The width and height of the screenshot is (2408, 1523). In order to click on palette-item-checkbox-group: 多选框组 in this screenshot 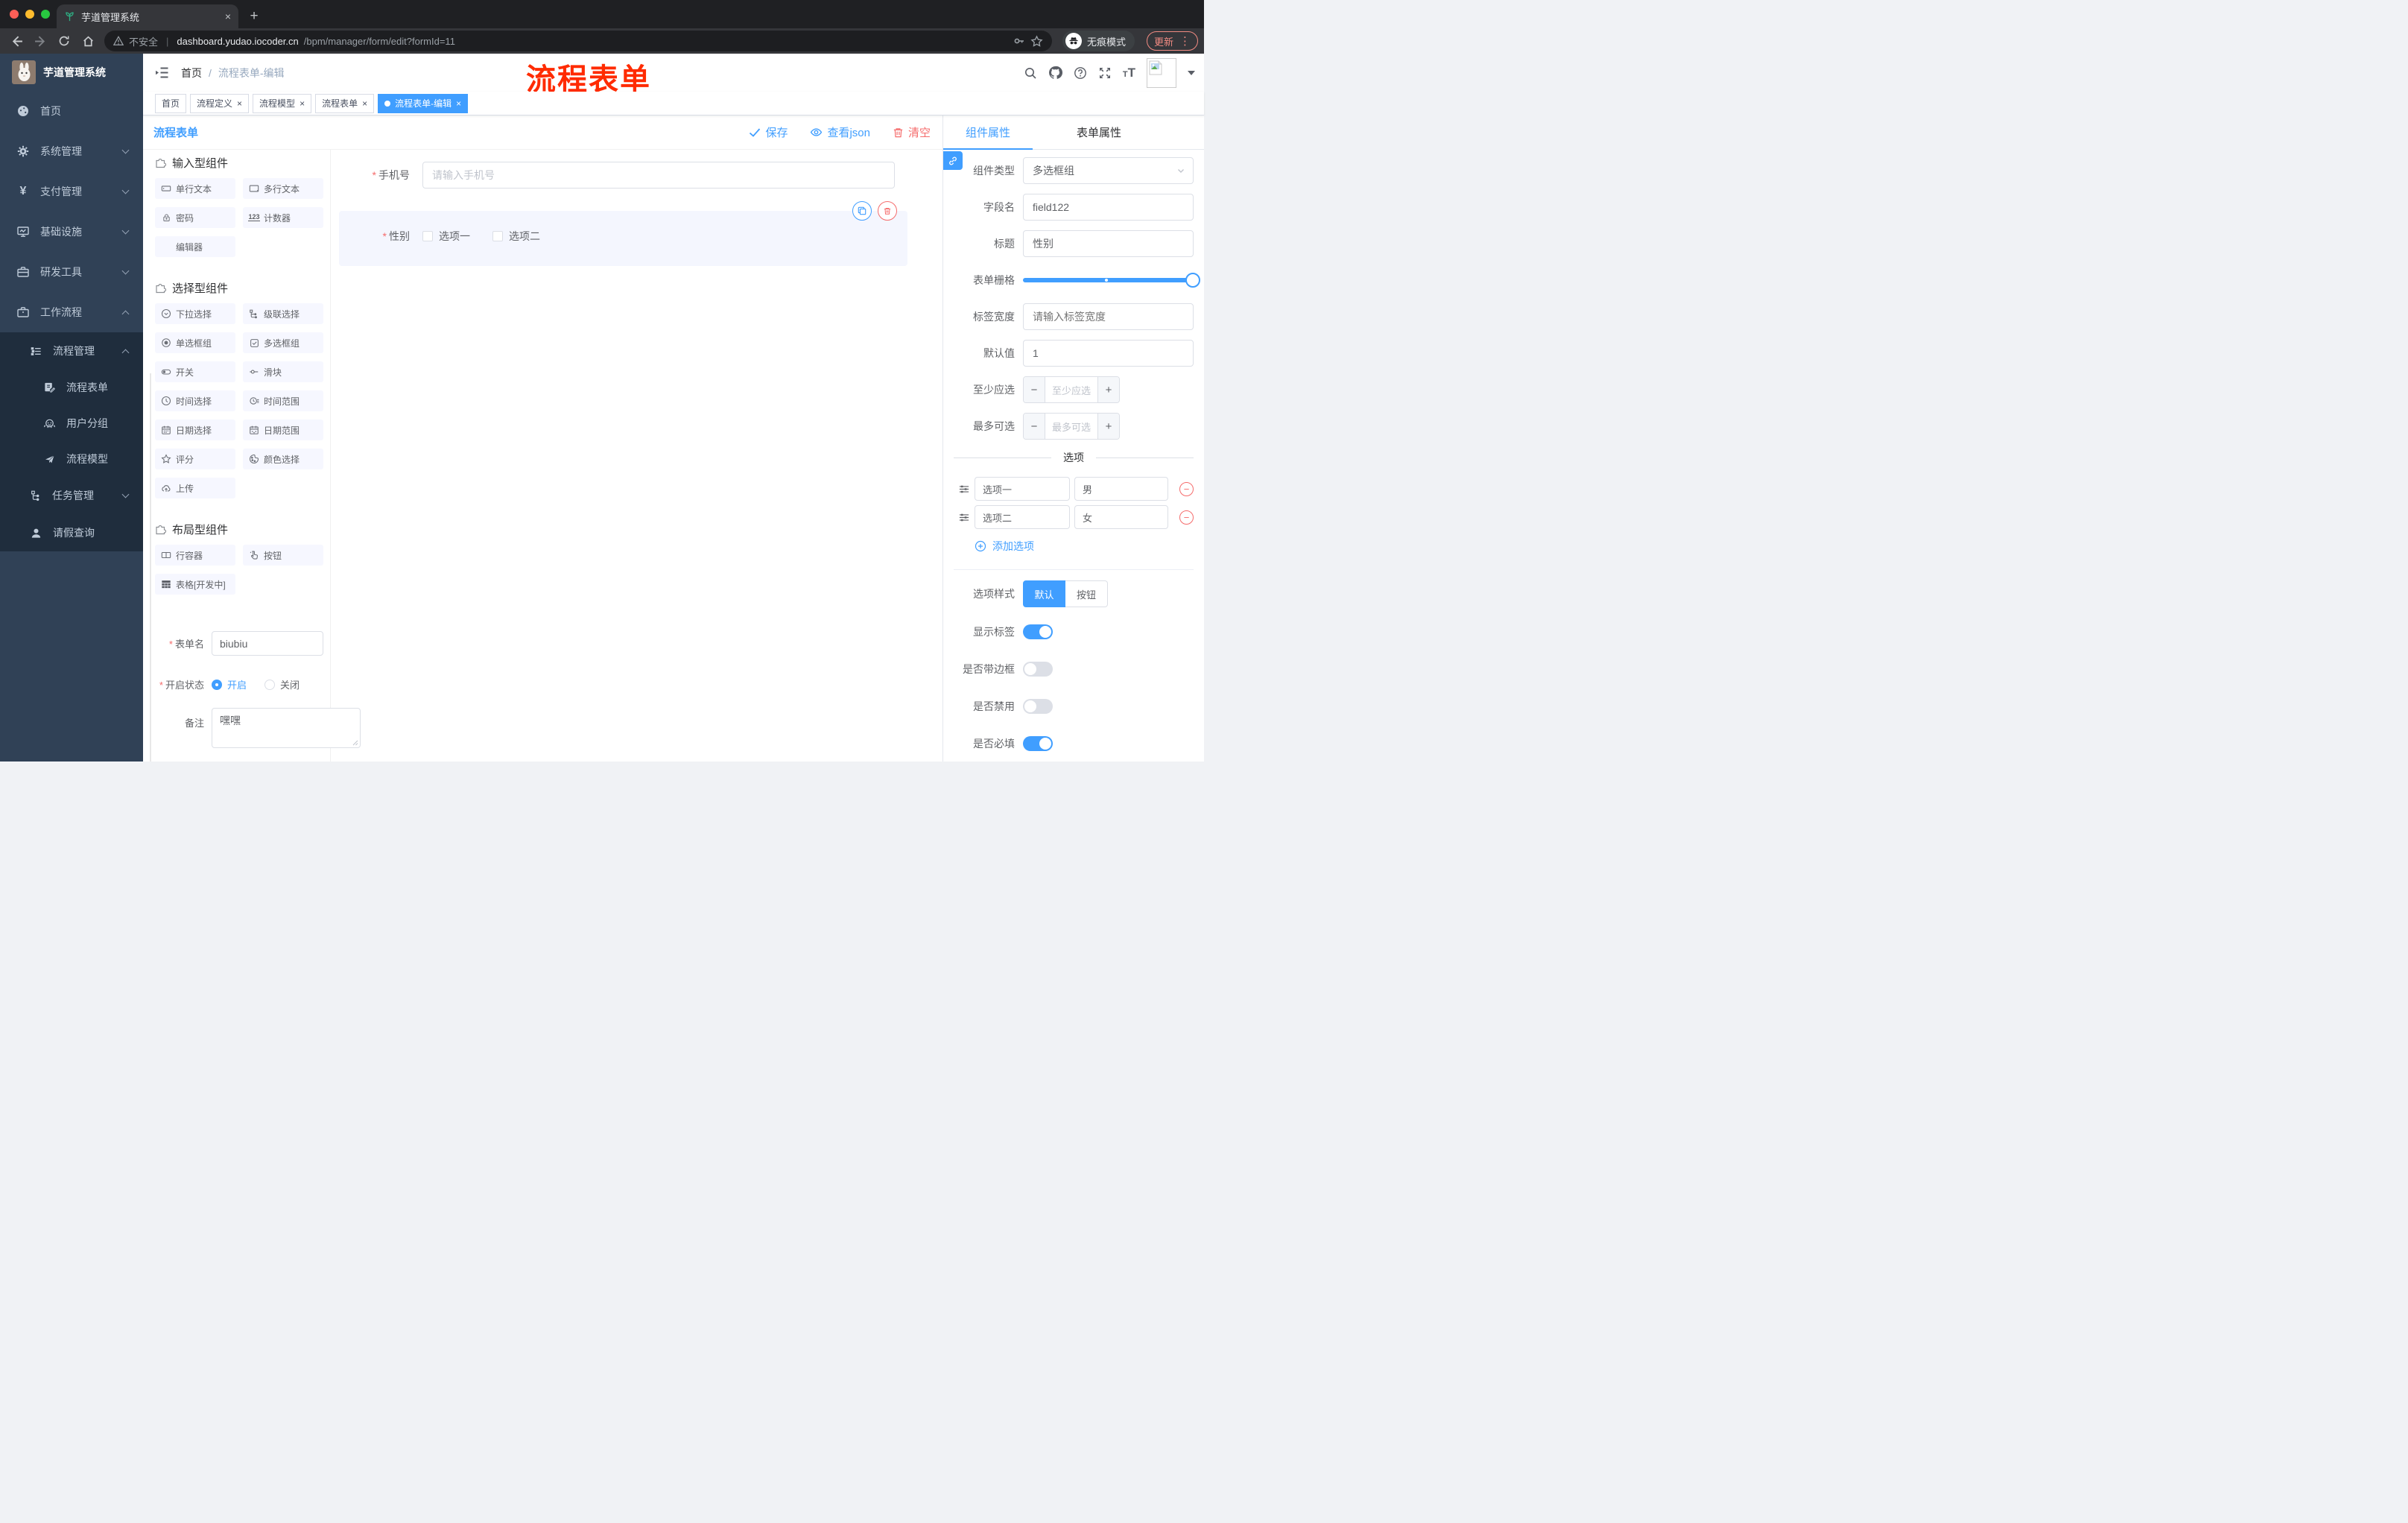, I will do `click(283, 343)`.